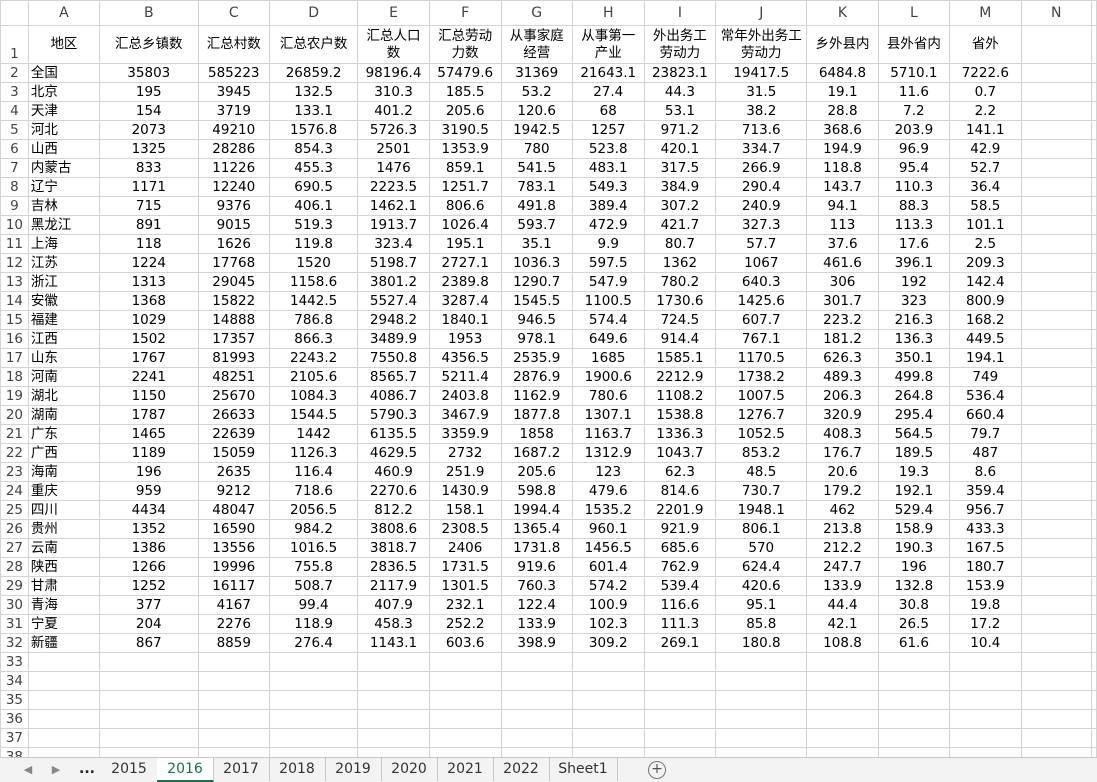 The width and height of the screenshot is (1097, 782). Describe the element at coordinates (393, 434) in the screenshot. I see `data-cell: 6135.5` at that location.